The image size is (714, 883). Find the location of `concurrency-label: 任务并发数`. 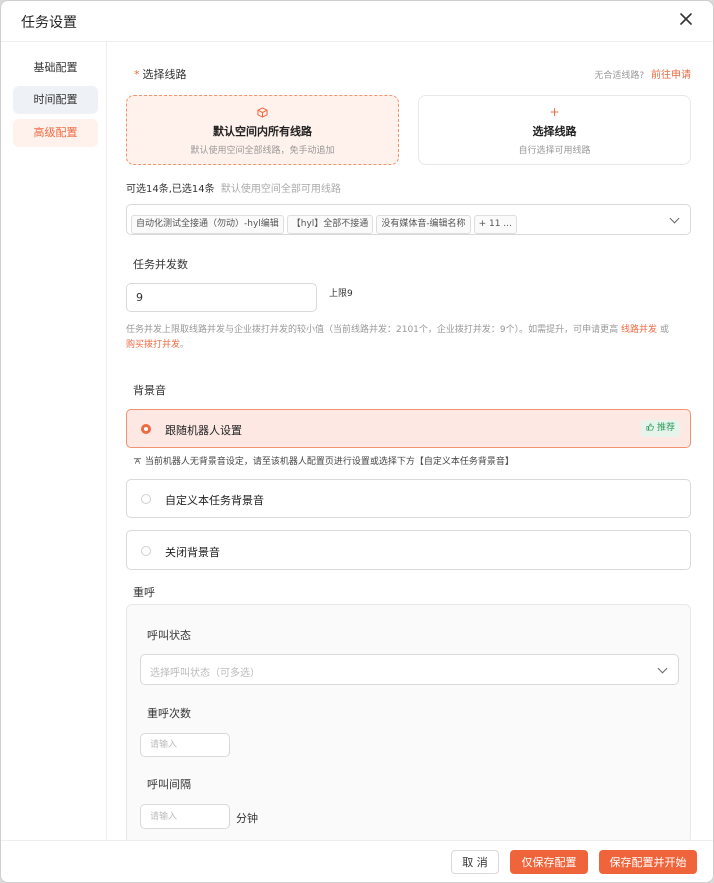

concurrency-label: 任务并发数 is located at coordinates (160, 264).